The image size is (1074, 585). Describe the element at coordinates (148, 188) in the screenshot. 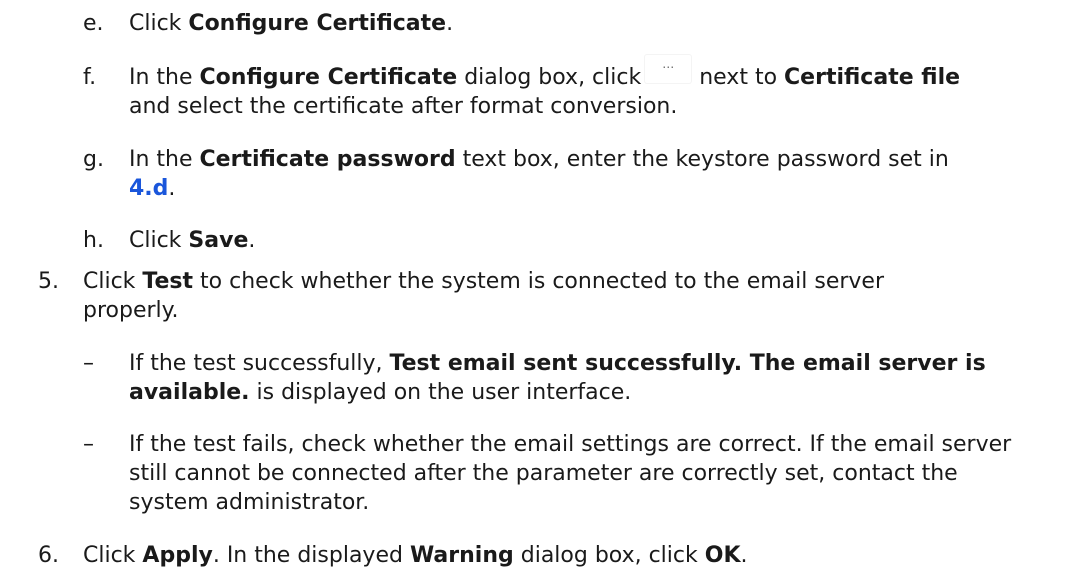

I see `cross-reference-link: 4.d` at that location.